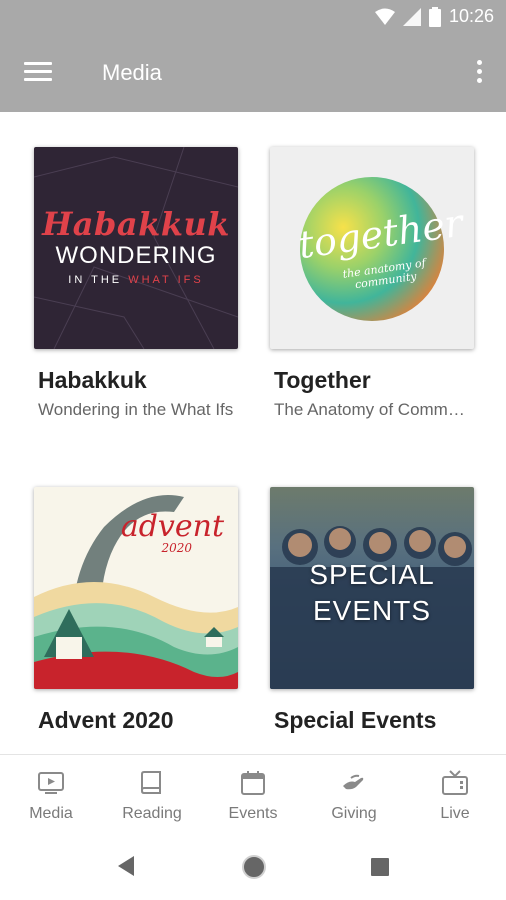  Describe the element at coordinates (455, 782) in the screenshot. I see `live-tv-icon` at that location.